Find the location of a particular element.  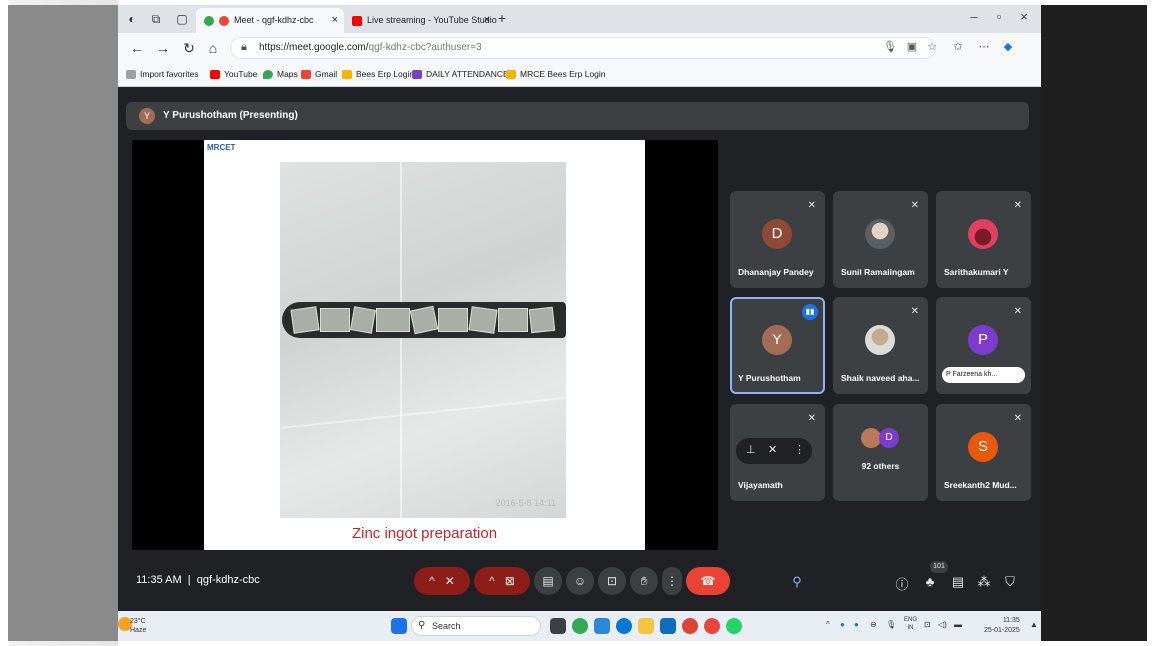

participant-tile: ▮▮ Y Y Purushotham is located at coordinates (777, 345).